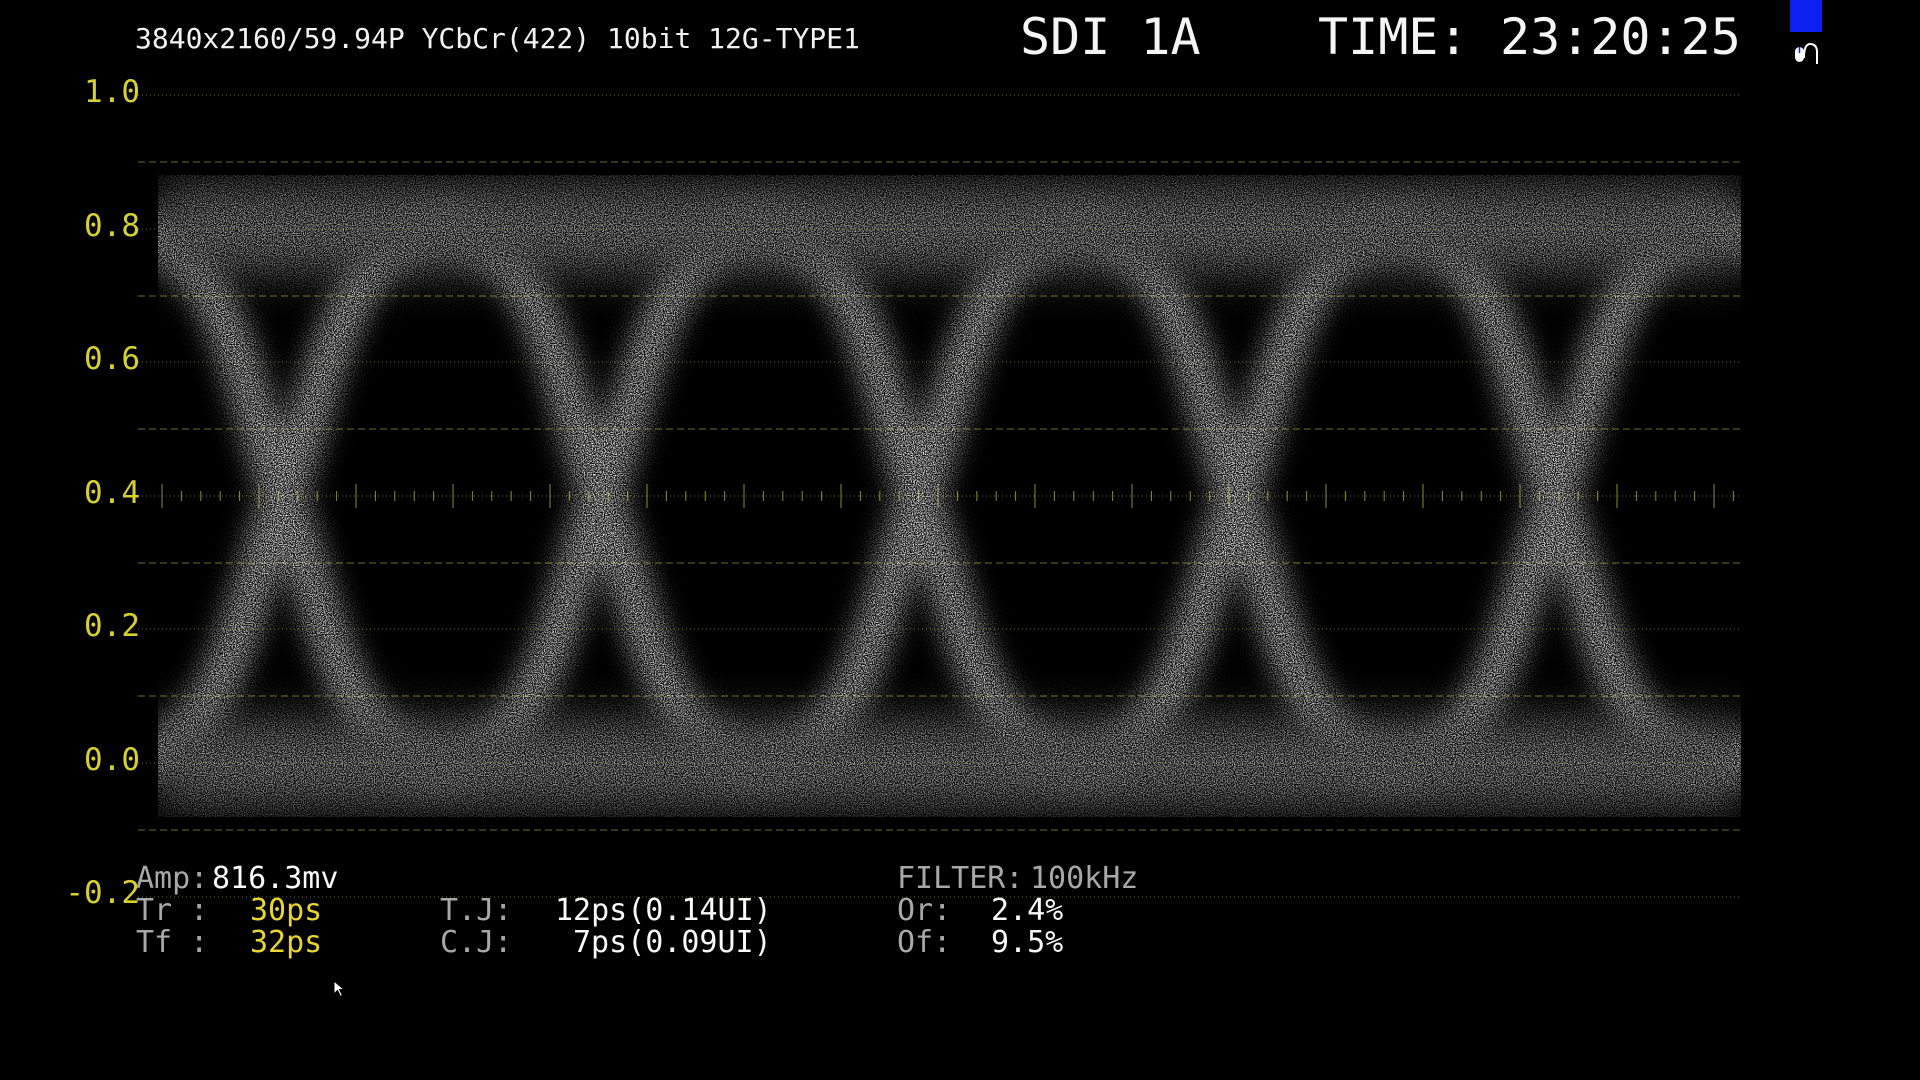  What do you see at coordinates (286, 942) in the screenshot?
I see `tf-value: 32ps` at bounding box center [286, 942].